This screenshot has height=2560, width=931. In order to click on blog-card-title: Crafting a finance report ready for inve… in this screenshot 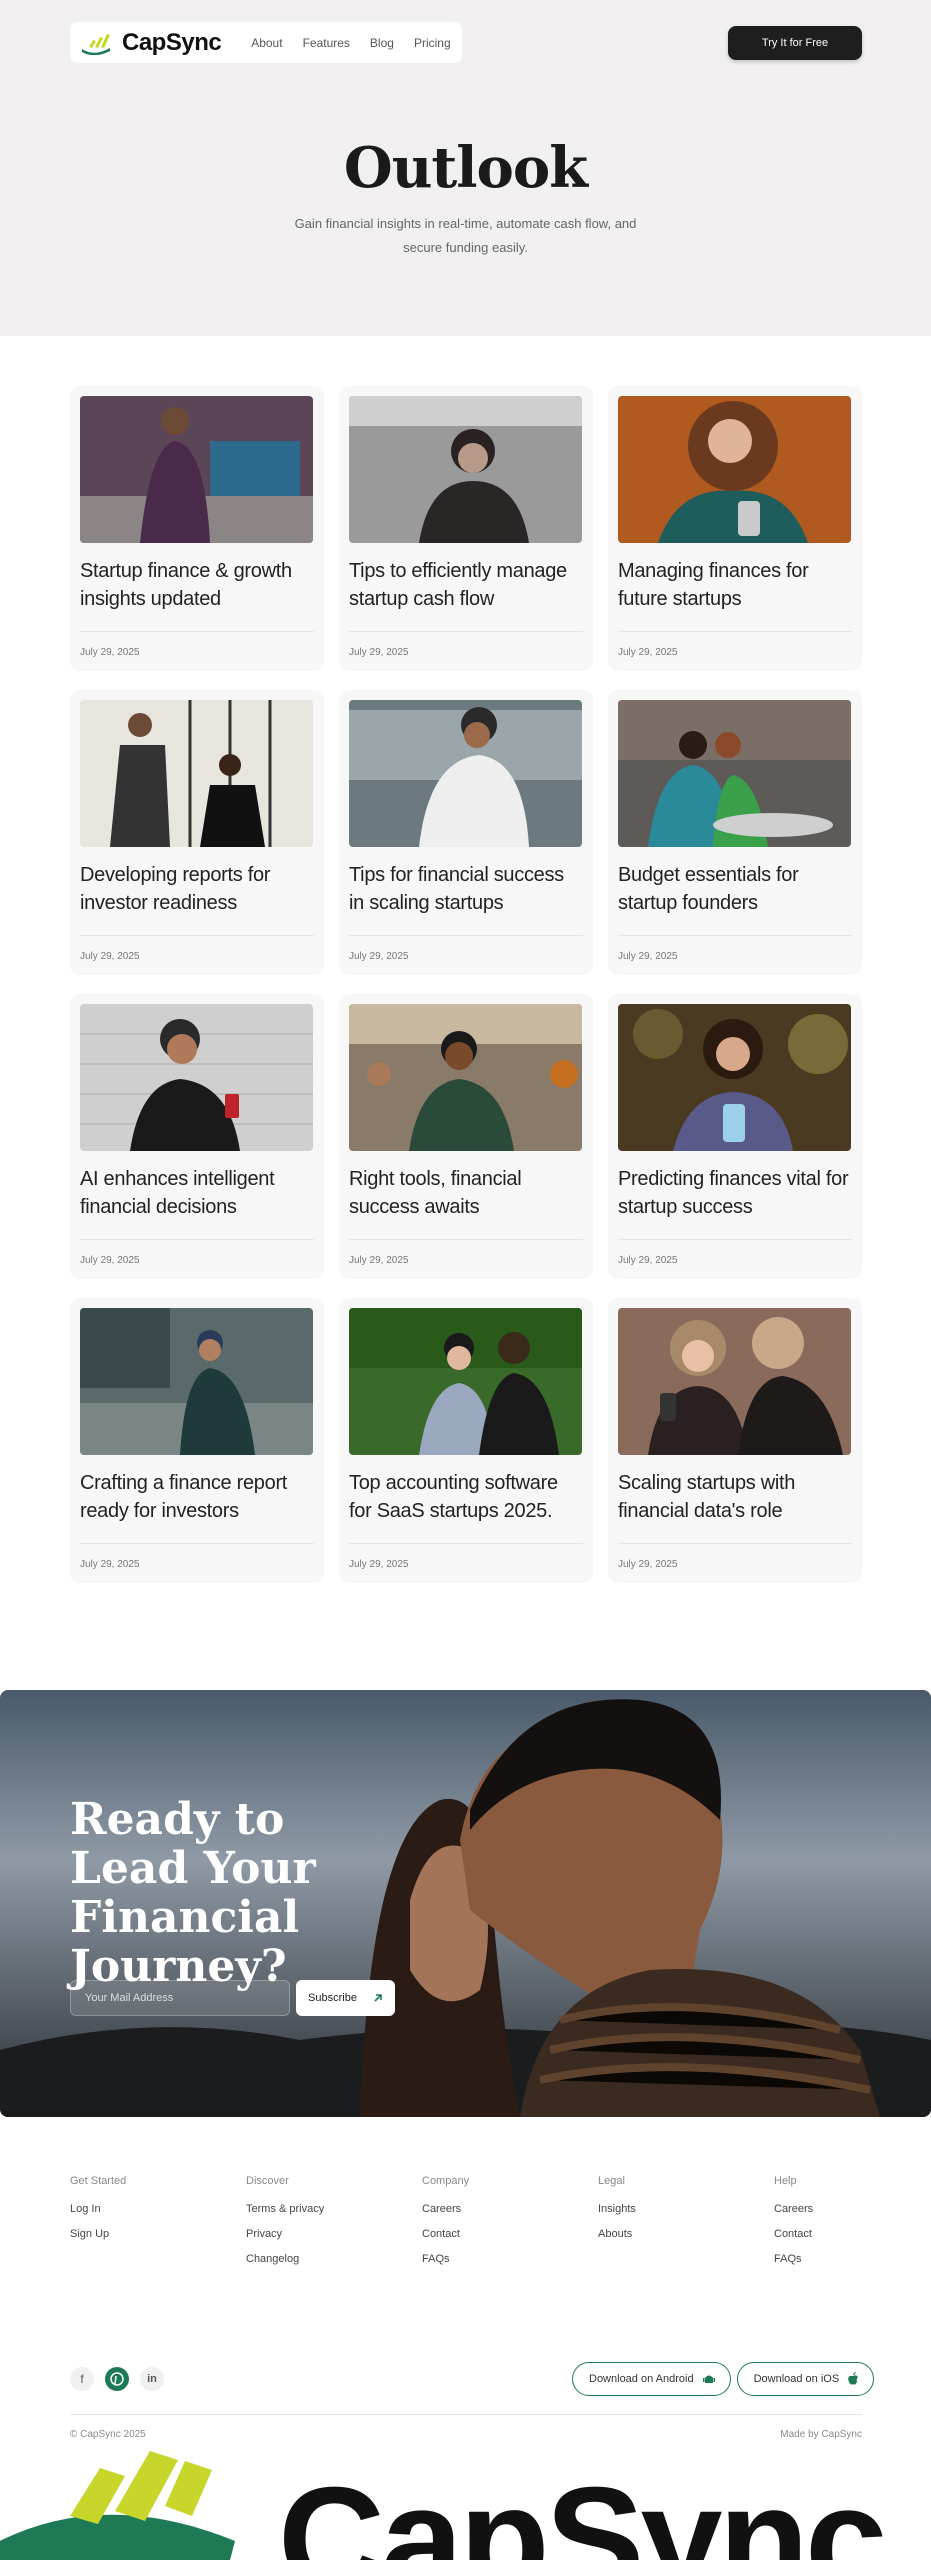, I will do `click(184, 1497)`.